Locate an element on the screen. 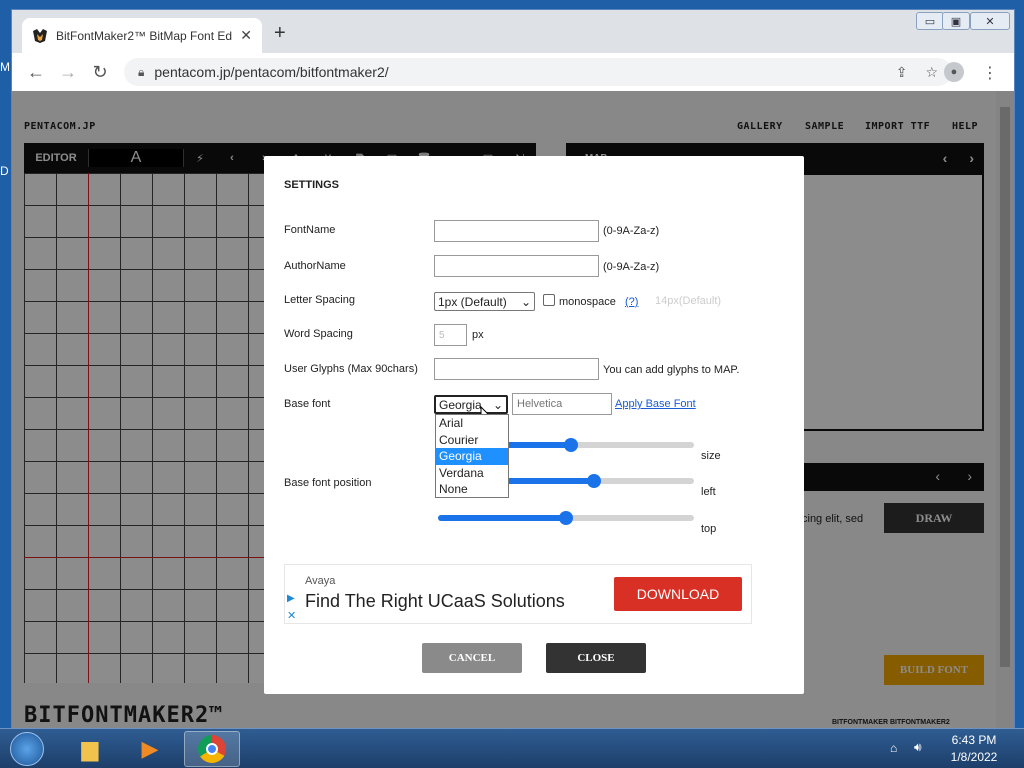  base-font-option: Arial is located at coordinates (472, 423).